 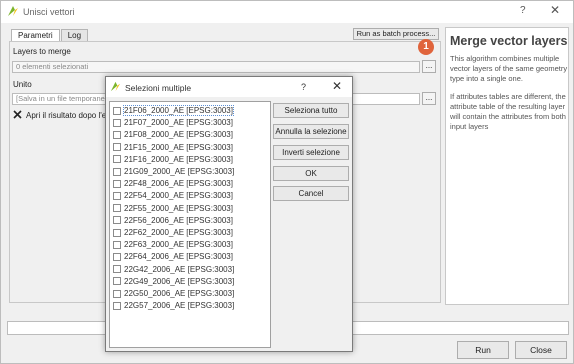 What do you see at coordinates (49, 12) in the screenshot?
I see `window-title: Unisci vettori` at bounding box center [49, 12].